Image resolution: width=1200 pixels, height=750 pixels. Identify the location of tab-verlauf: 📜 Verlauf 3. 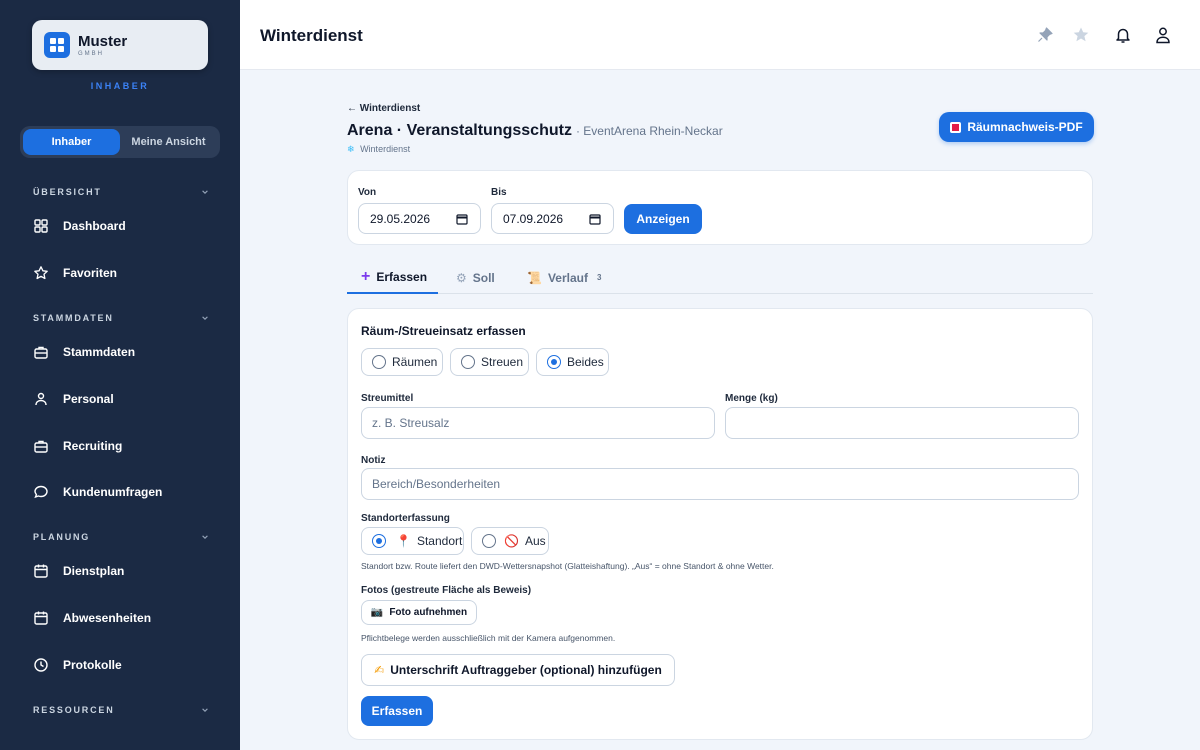
(564, 277).